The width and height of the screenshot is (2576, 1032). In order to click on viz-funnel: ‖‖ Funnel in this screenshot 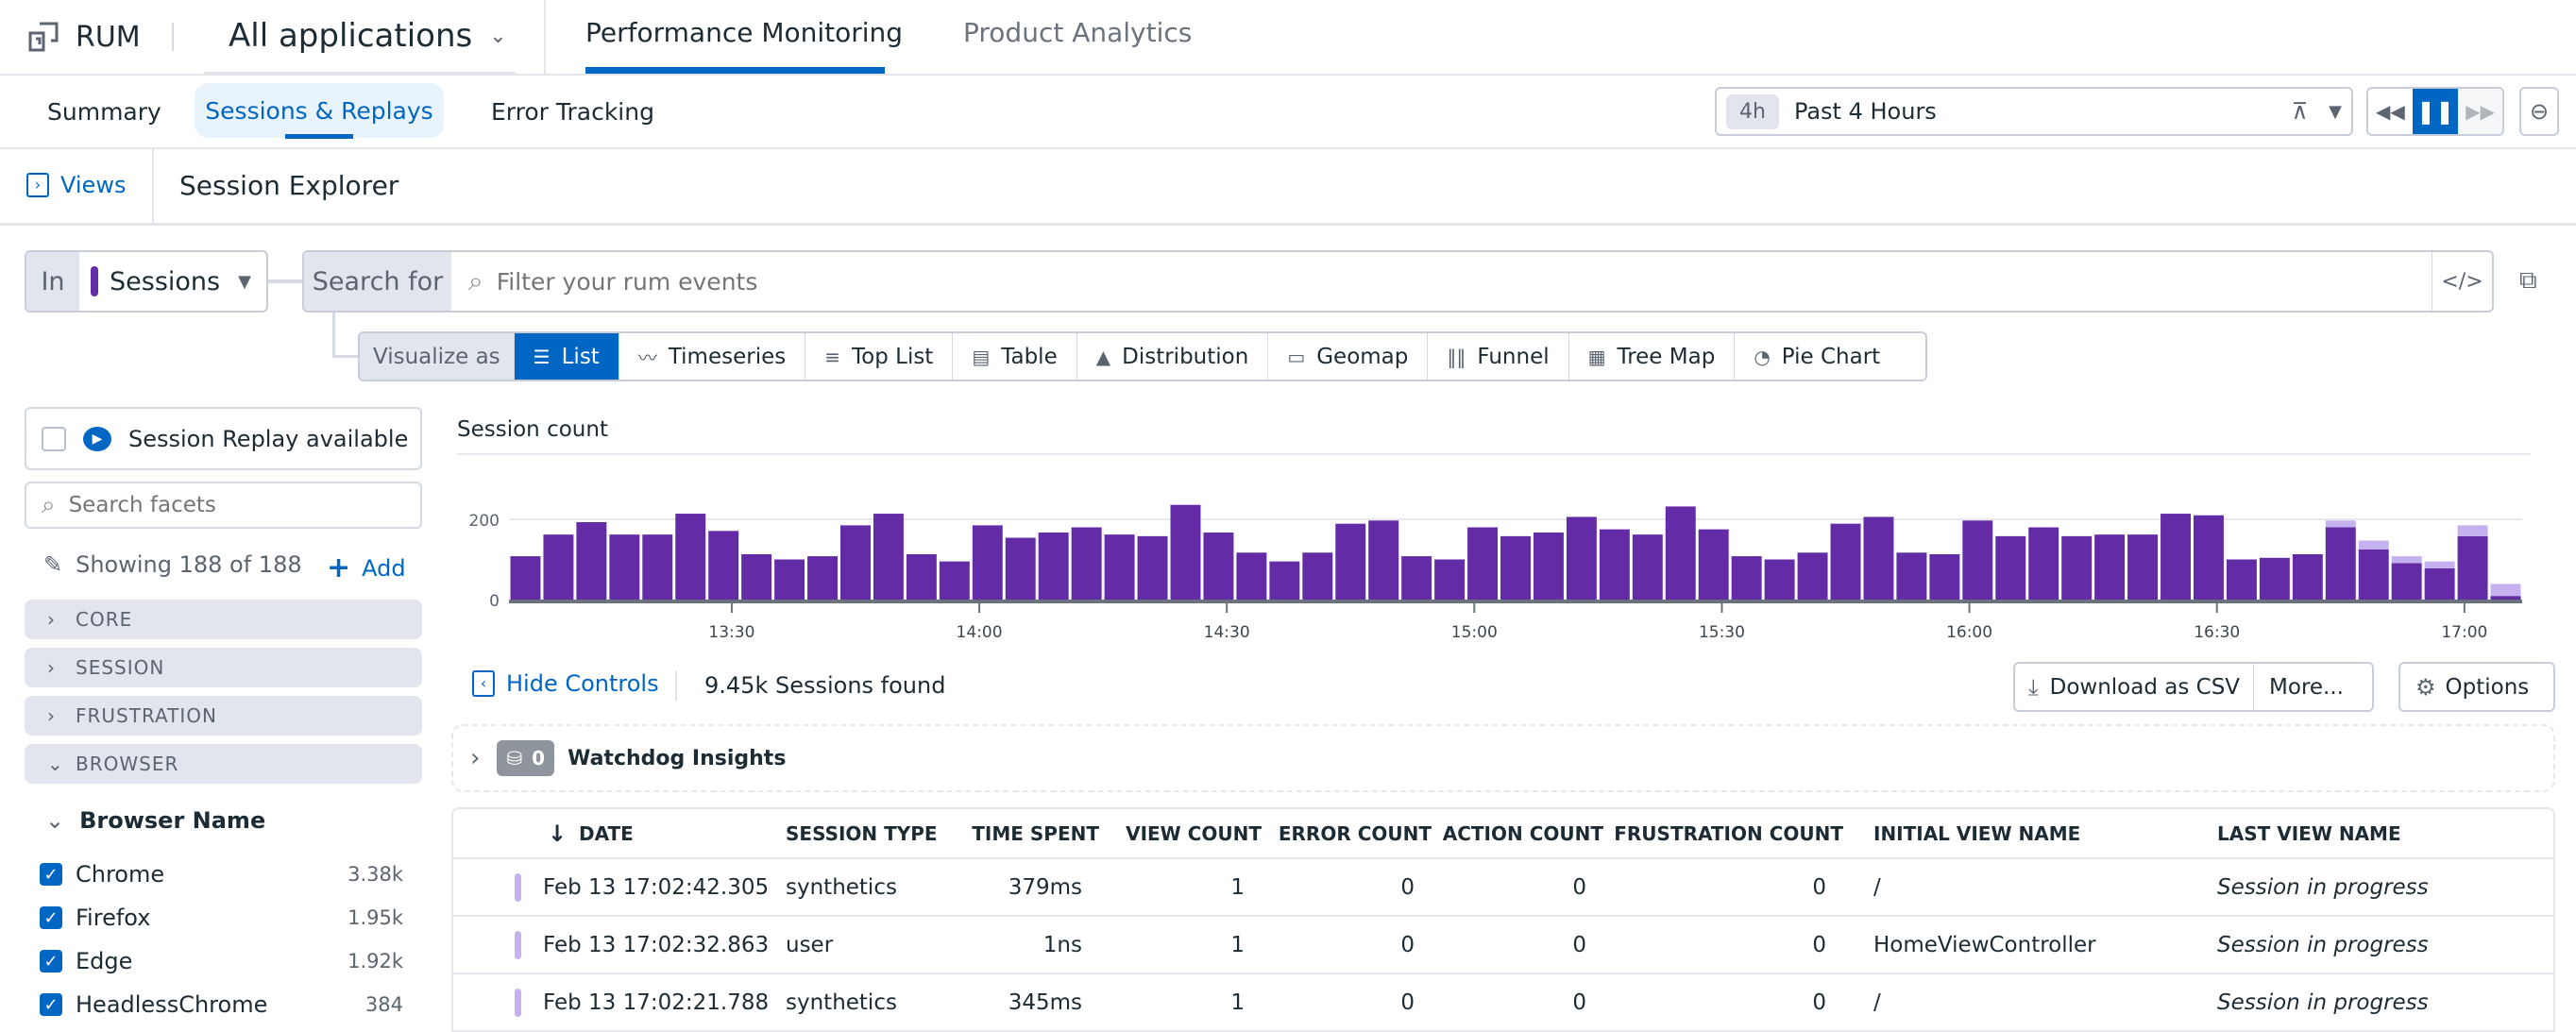, I will do `click(1497, 357)`.